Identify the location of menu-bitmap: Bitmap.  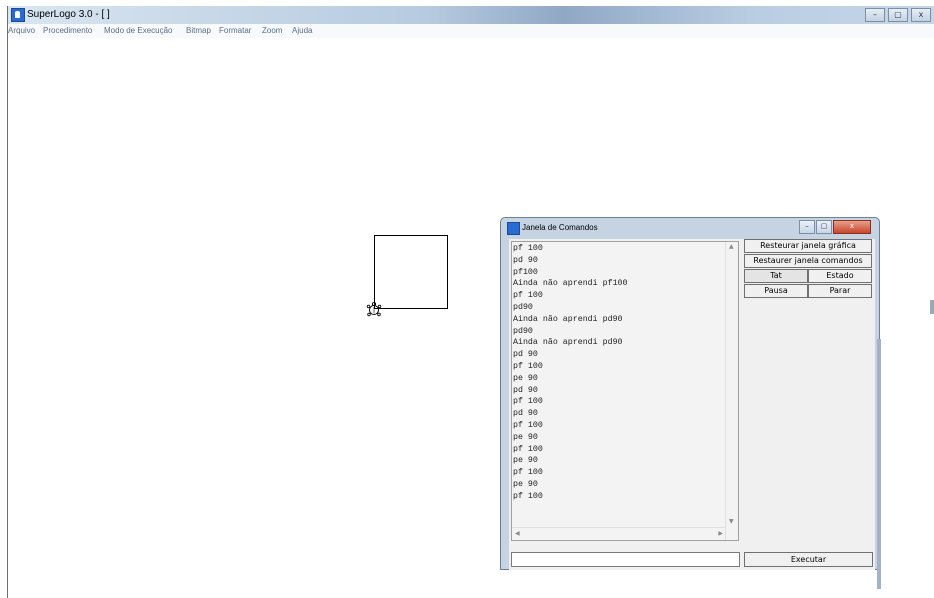
(198, 30).